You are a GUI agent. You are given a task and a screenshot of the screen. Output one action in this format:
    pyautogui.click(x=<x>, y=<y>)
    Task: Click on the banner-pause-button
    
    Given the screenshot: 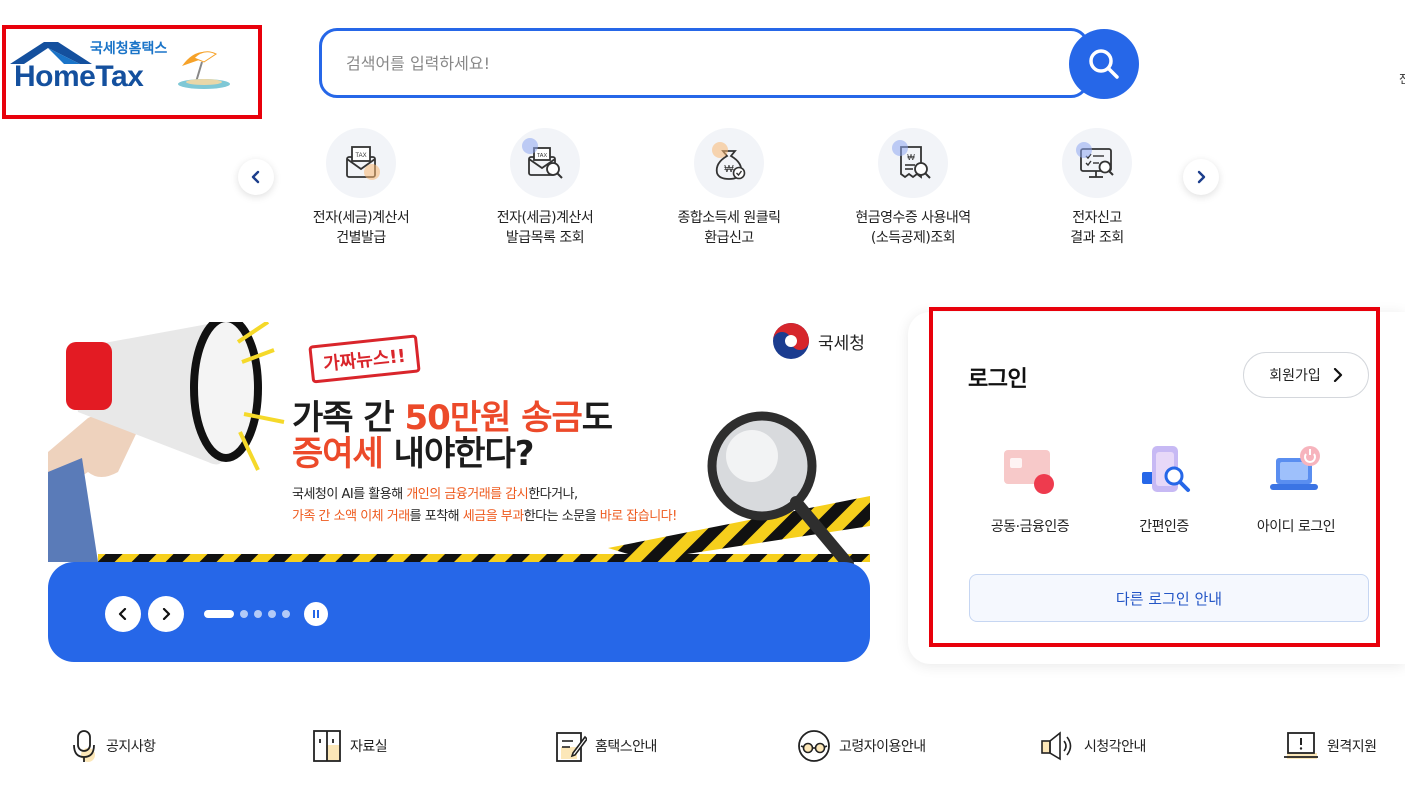 What is the action you would take?
    pyautogui.click(x=316, y=614)
    